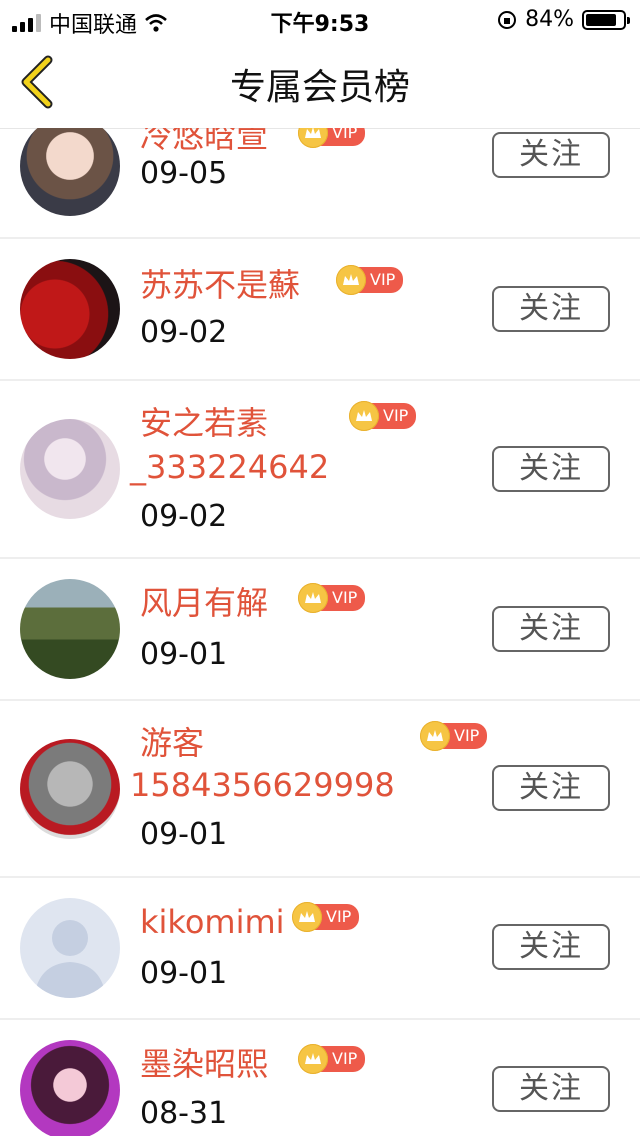 The image size is (640, 1136). What do you see at coordinates (549, 19) in the screenshot?
I see `battery-percent: 84%` at bounding box center [549, 19].